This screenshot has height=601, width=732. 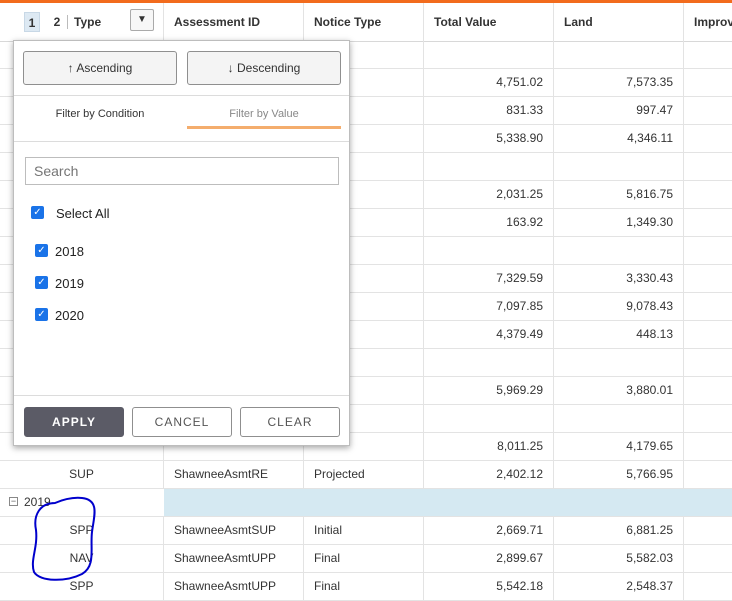 What do you see at coordinates (489, 194) in the screenshot?
I see `total-value-cell: 2,031.25` at bounding box center [489, 194].